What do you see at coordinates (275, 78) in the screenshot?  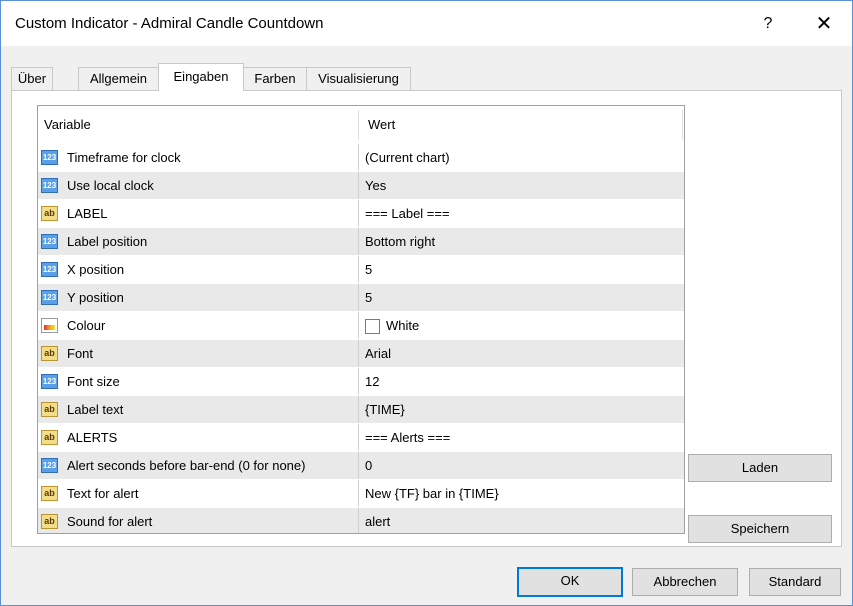 I see `tab-farben: Farben` at bounding box center [275, 78].